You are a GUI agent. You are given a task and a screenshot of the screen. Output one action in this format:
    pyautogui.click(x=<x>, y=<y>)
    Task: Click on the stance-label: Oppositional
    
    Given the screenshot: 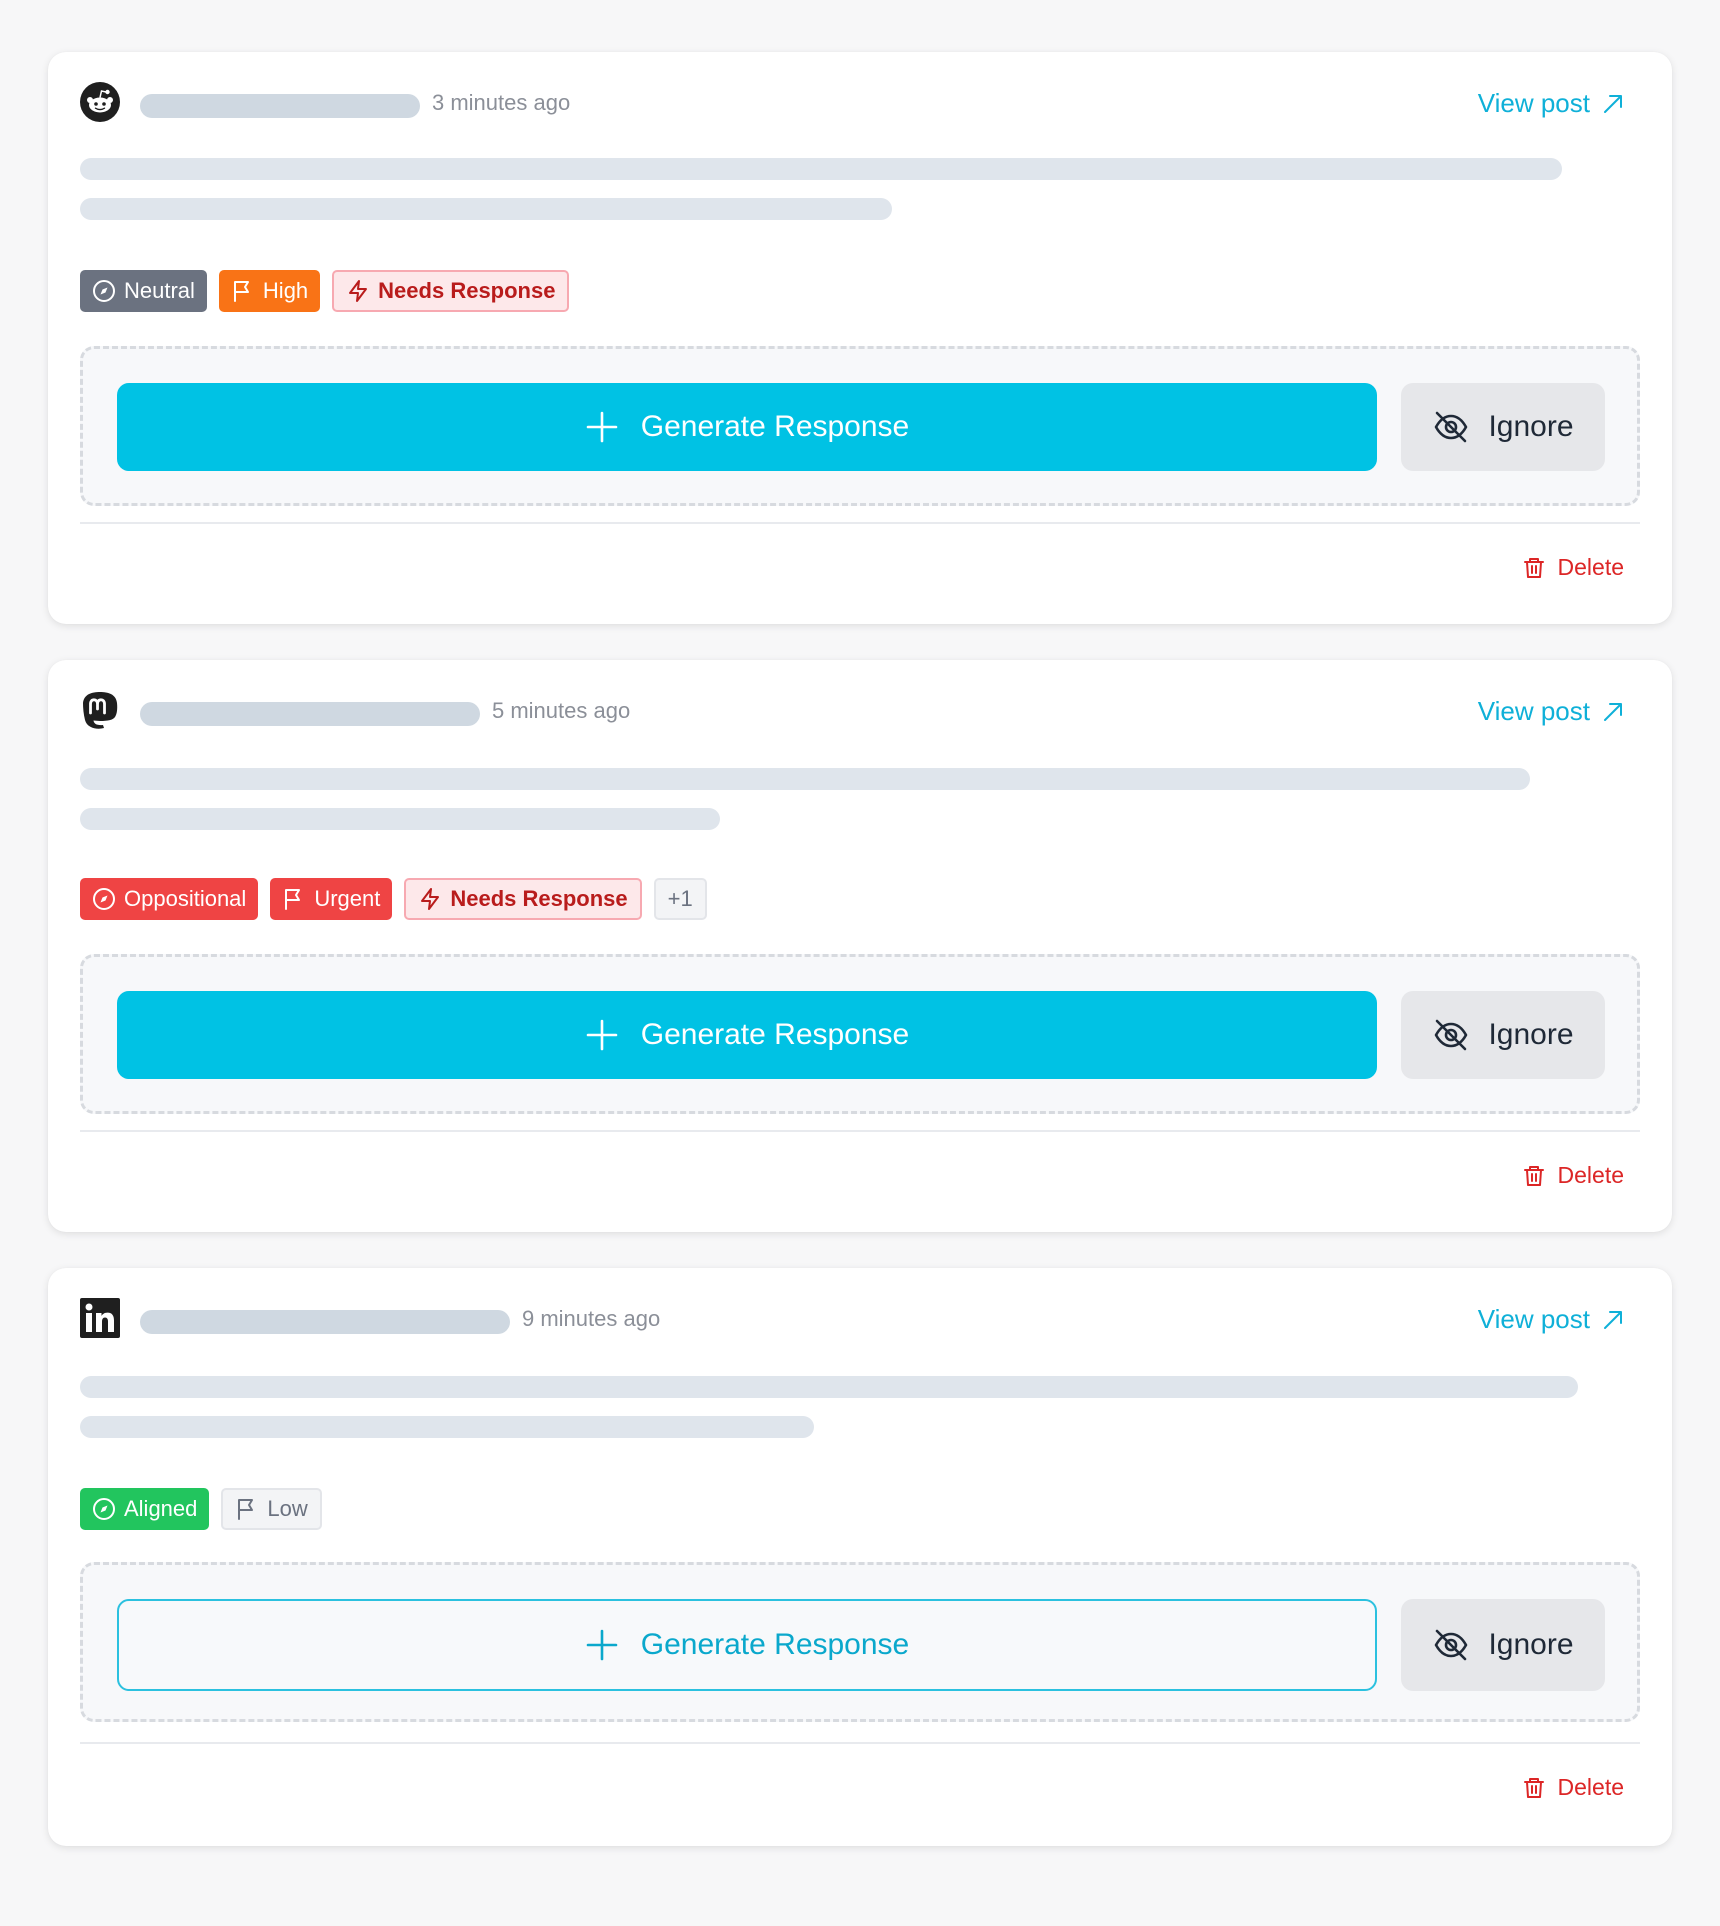 What is the action you would take?
    pyautogui.click(x=185, y=898)
    